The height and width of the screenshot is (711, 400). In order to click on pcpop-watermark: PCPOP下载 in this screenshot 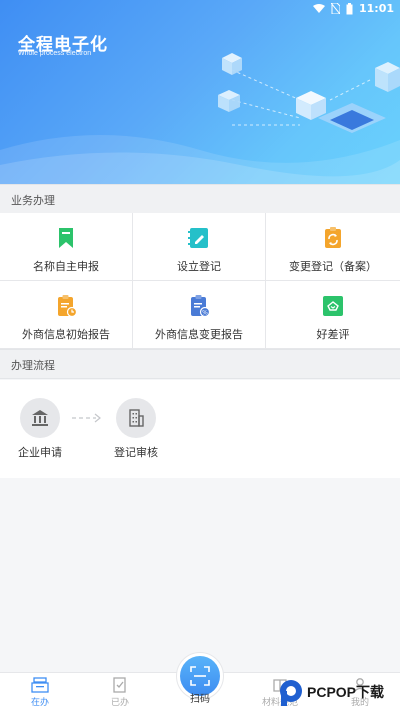, I will do `click(338, 693)`.